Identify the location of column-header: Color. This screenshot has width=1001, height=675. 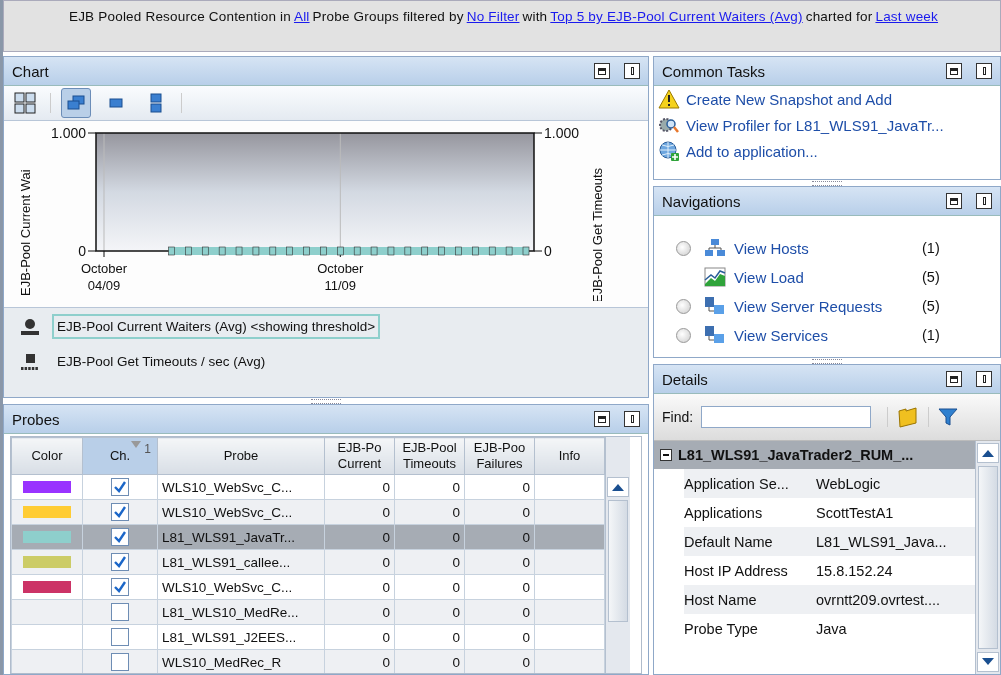
(47, 456).